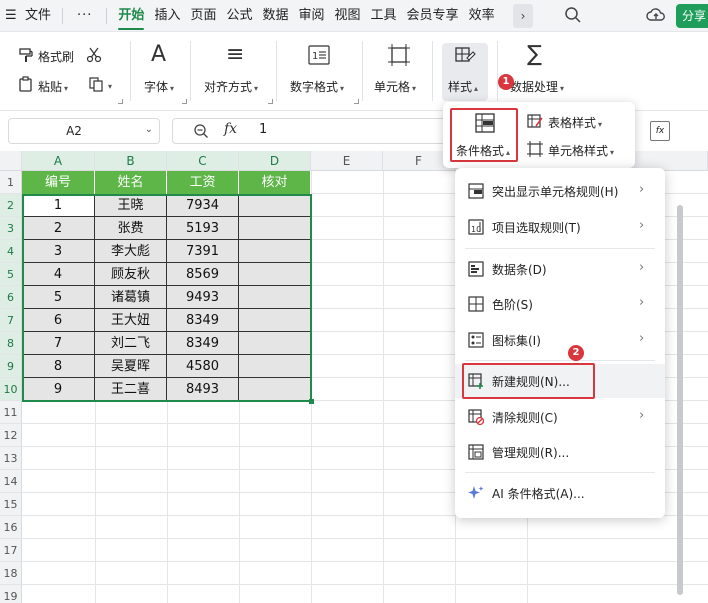 The height and width of the screenshot is (603, 708). Describe the element at coordinates (131, 366) in the screenshot. I see `table-cell-name: 吴夏晖` at that location.